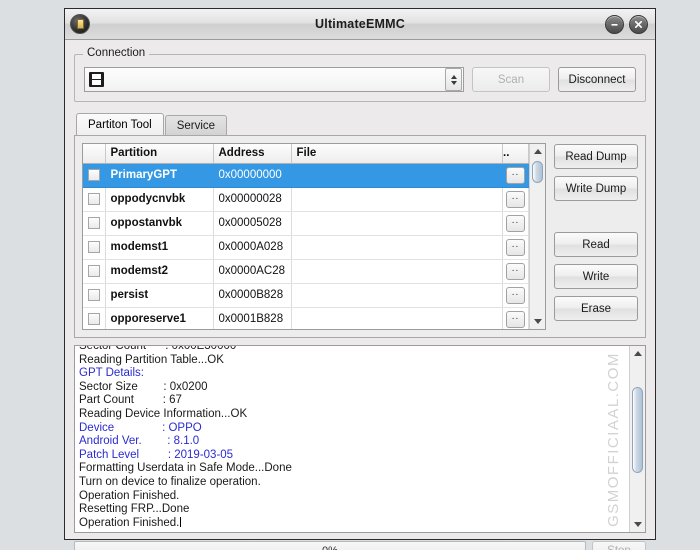  Describe the element at coordinates (170, 481) in the screenshot. I see `log-line: Turn on device to finalize operation.` at that location.